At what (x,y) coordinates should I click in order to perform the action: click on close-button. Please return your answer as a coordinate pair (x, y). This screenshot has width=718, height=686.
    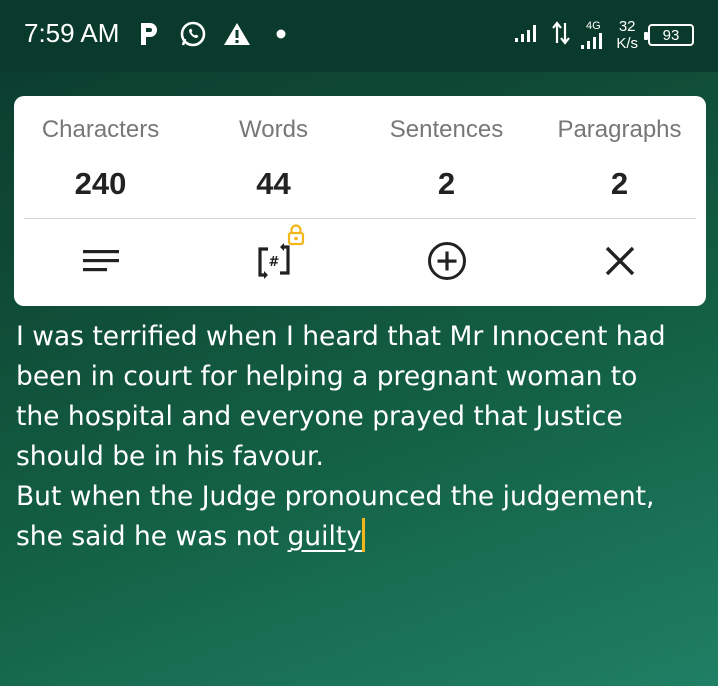
    Looking at the image, I should click on (619, 261).